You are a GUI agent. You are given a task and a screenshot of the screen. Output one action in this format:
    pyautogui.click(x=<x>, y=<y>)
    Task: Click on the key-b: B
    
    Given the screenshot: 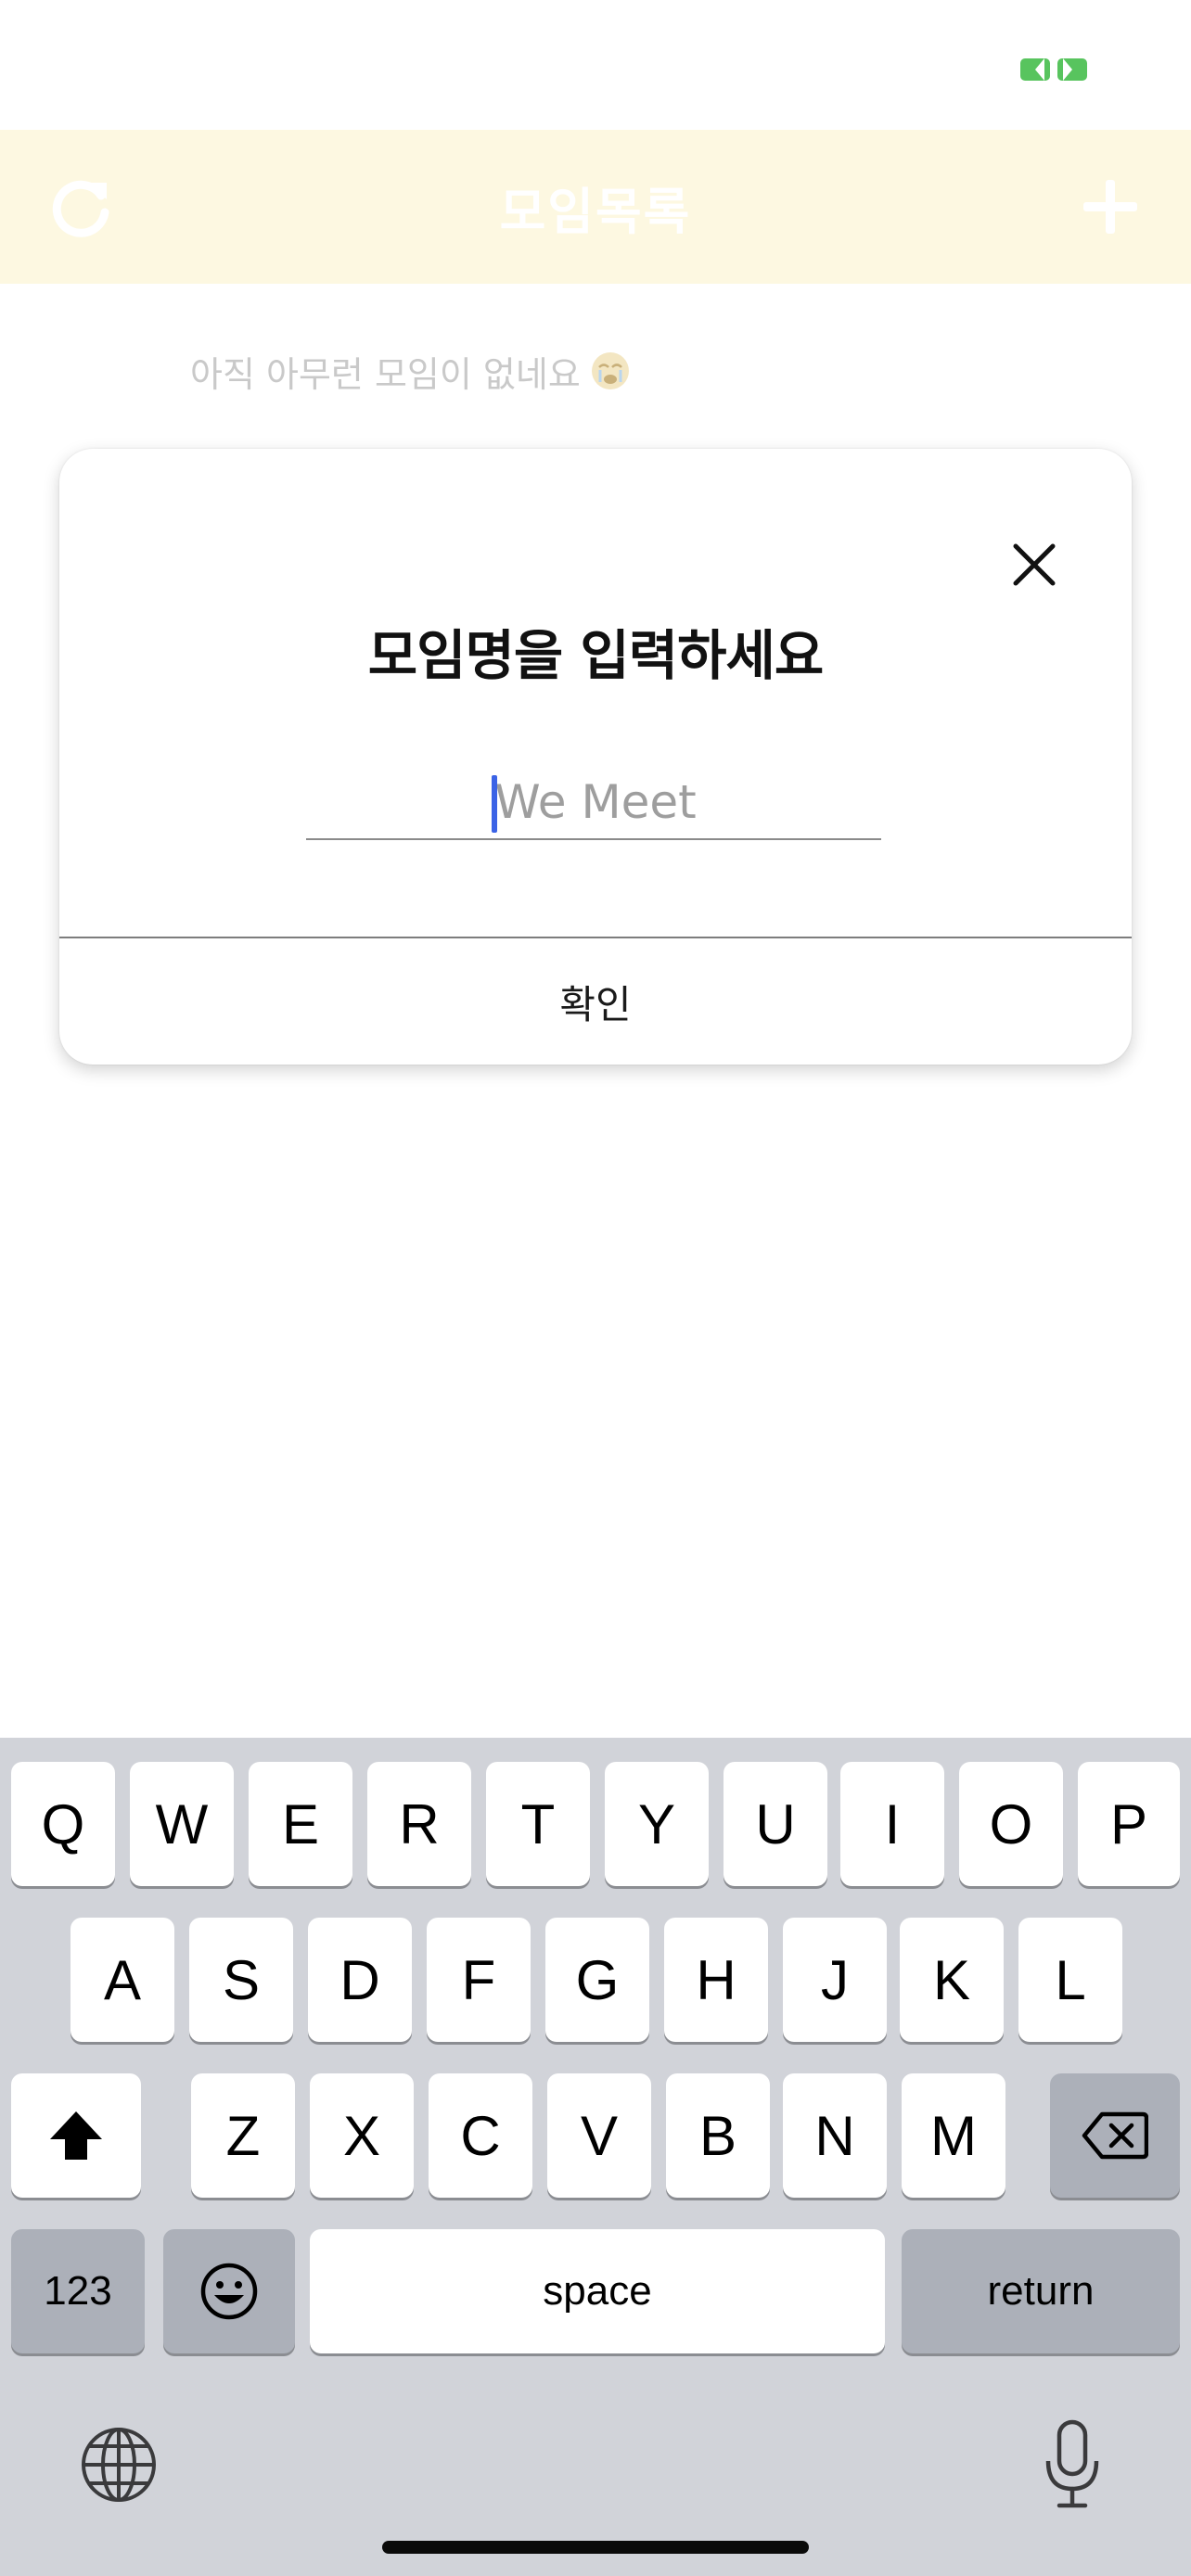 What is the action you would take?
    pyautogui.click(x=718, y=2136)
    